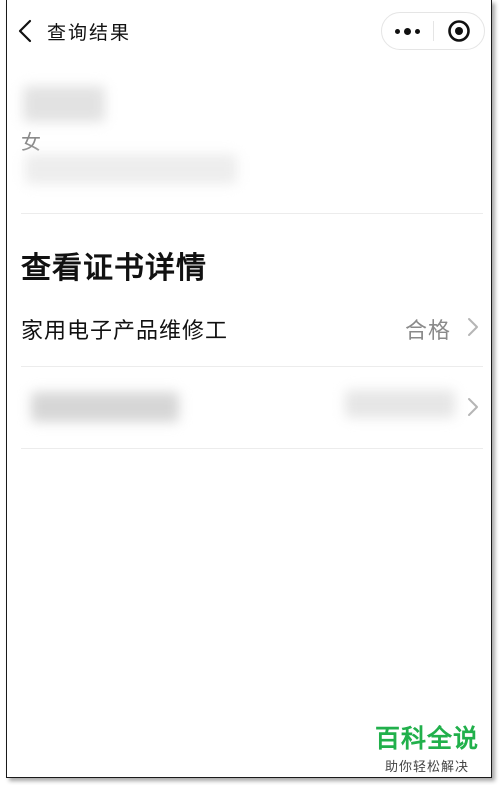 This screenshot has height=785, width=500. Describe the element at coordinates (426, 767) in the screenshot. I see `watermark-subtitle: 助你轻松解决` at that location.